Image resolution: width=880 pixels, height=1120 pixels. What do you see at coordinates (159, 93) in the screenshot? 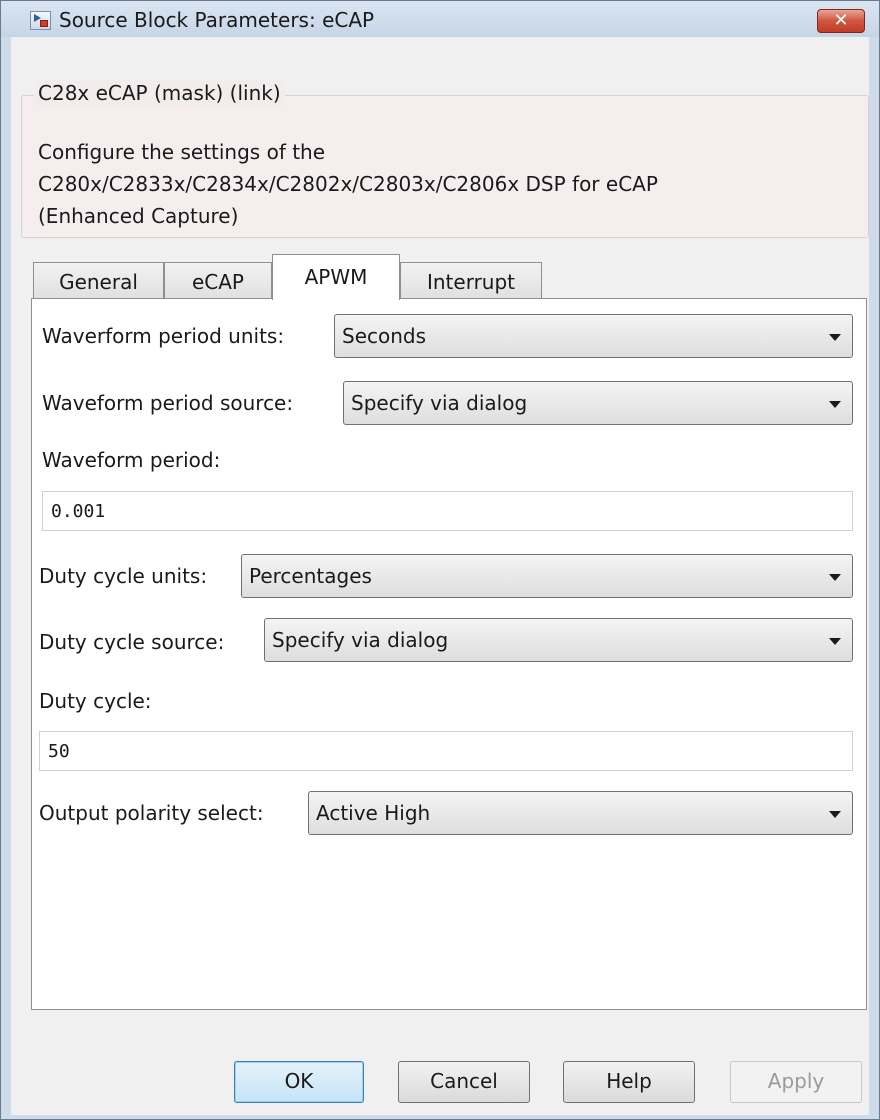
I see `mask-group-legend: C28x eCAP (mask) (link)` at bounding box center [159, 93].